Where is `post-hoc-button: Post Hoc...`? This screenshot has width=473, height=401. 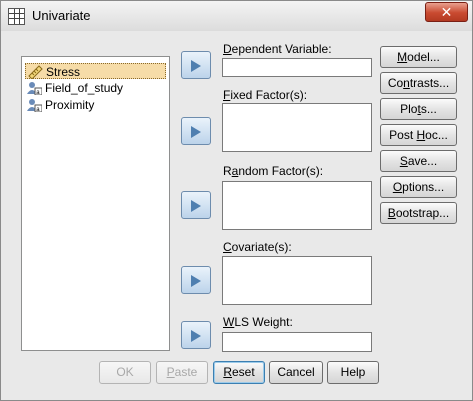
post-hoc-button: Post Hoc... is located at coordinates (418, 135).